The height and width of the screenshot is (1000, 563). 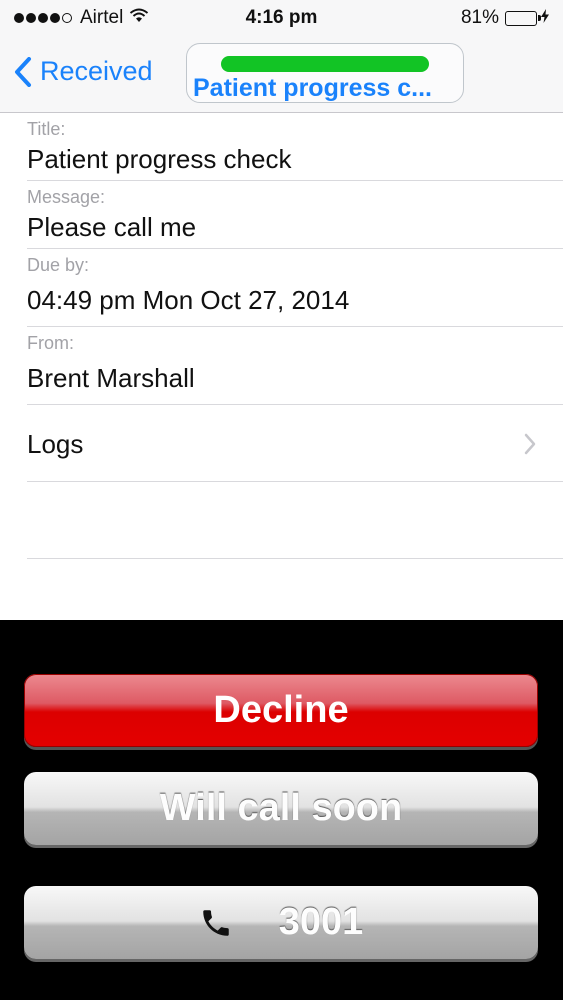 I want to click on highlight-mark, so click(x=325, y=64).